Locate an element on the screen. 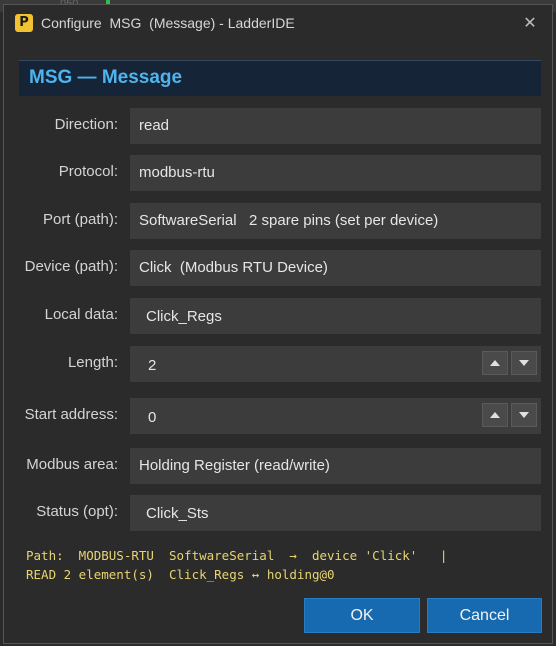 This screenshot has height=646, width=556. cancel-button: Cancel is located at coordinates (484, 615).